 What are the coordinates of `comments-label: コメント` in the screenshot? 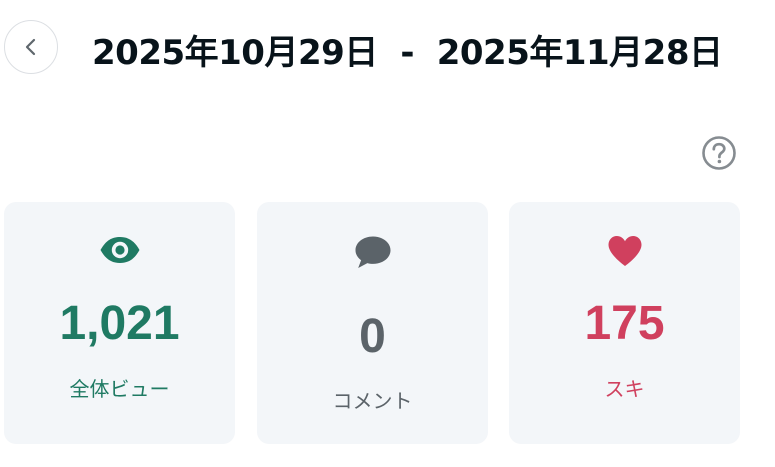 It's located at (372, 401).